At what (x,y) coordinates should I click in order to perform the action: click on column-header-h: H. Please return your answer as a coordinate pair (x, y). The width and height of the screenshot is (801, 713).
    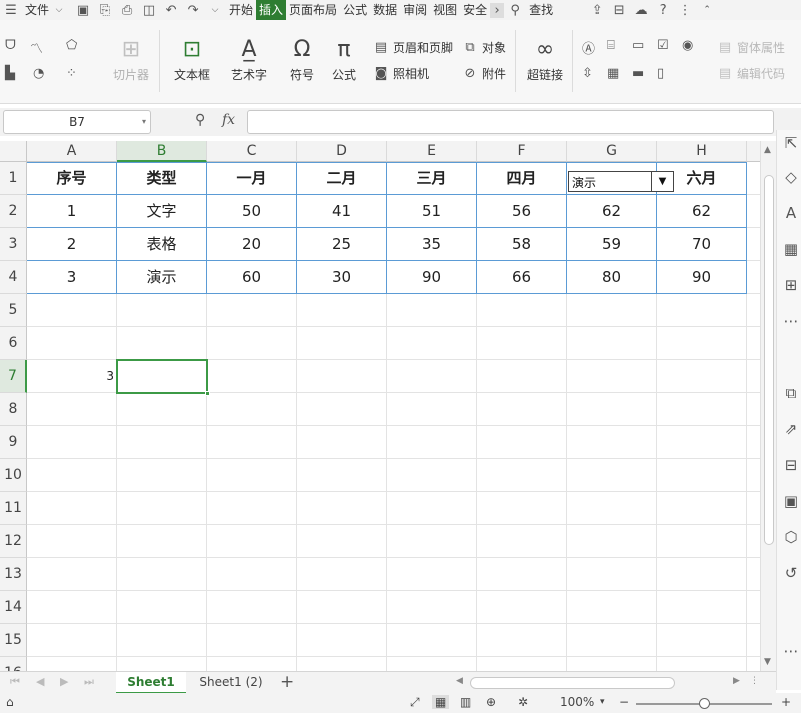
    Looking at the image, I should click on (702, 151).